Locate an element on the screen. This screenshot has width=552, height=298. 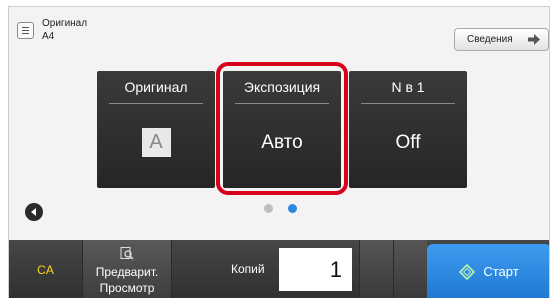
preview-label-1: Предварит. is located at coordinates (127, 272).